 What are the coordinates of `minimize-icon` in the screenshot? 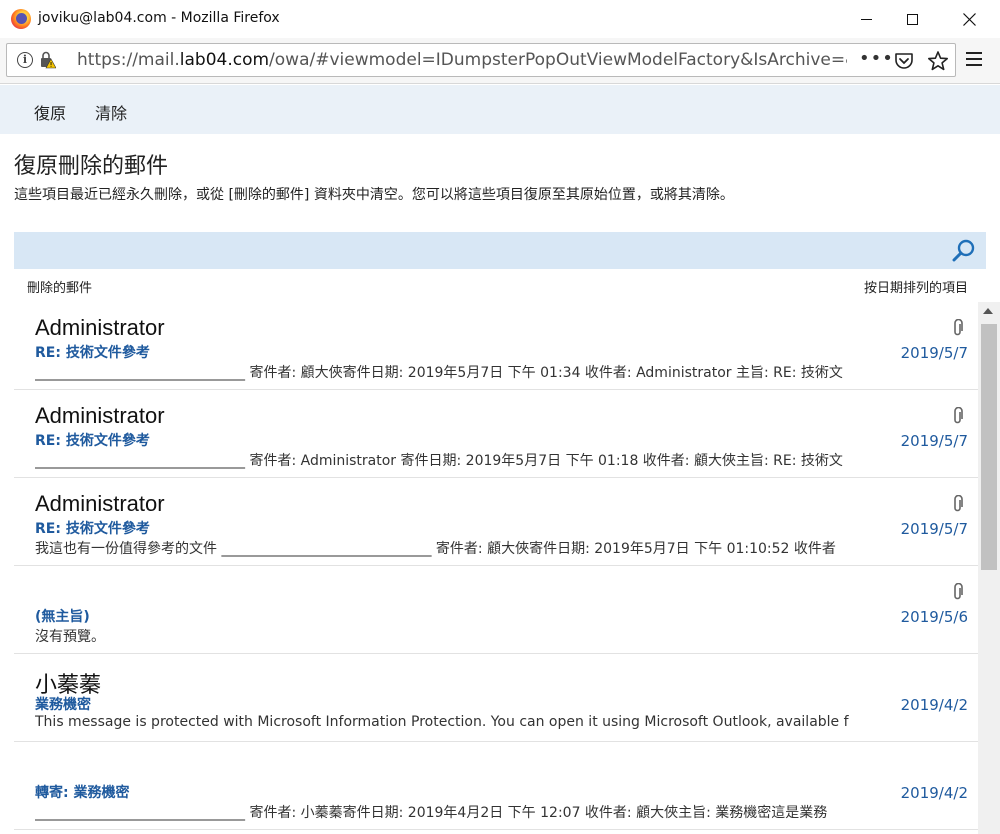 It's located at (866, 19).